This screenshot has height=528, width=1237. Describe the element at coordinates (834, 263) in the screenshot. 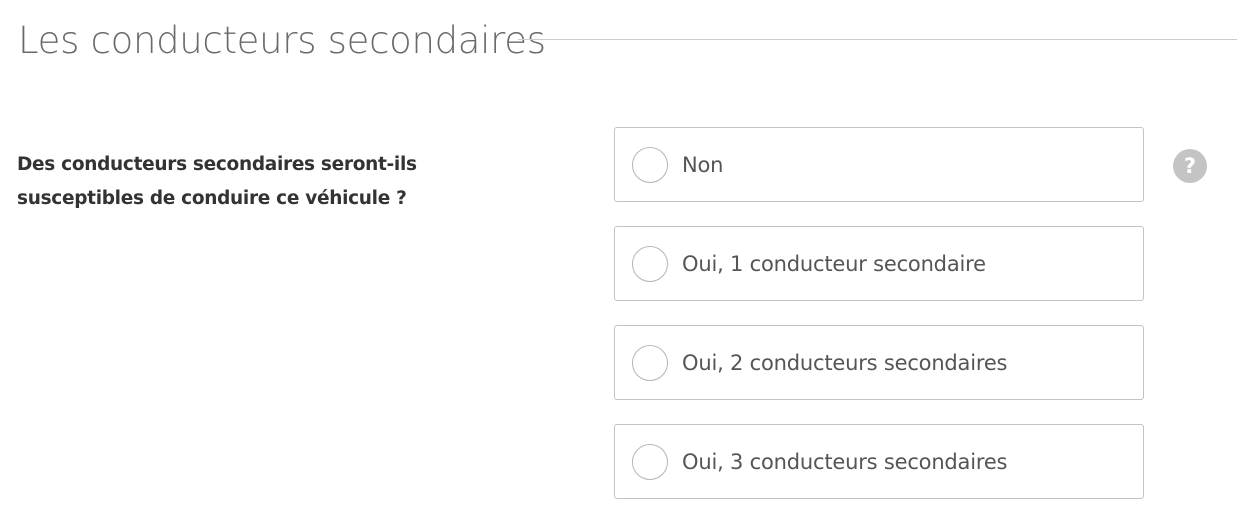

I see `option-label: Oui, 1 conducteur secondaire` at that location.